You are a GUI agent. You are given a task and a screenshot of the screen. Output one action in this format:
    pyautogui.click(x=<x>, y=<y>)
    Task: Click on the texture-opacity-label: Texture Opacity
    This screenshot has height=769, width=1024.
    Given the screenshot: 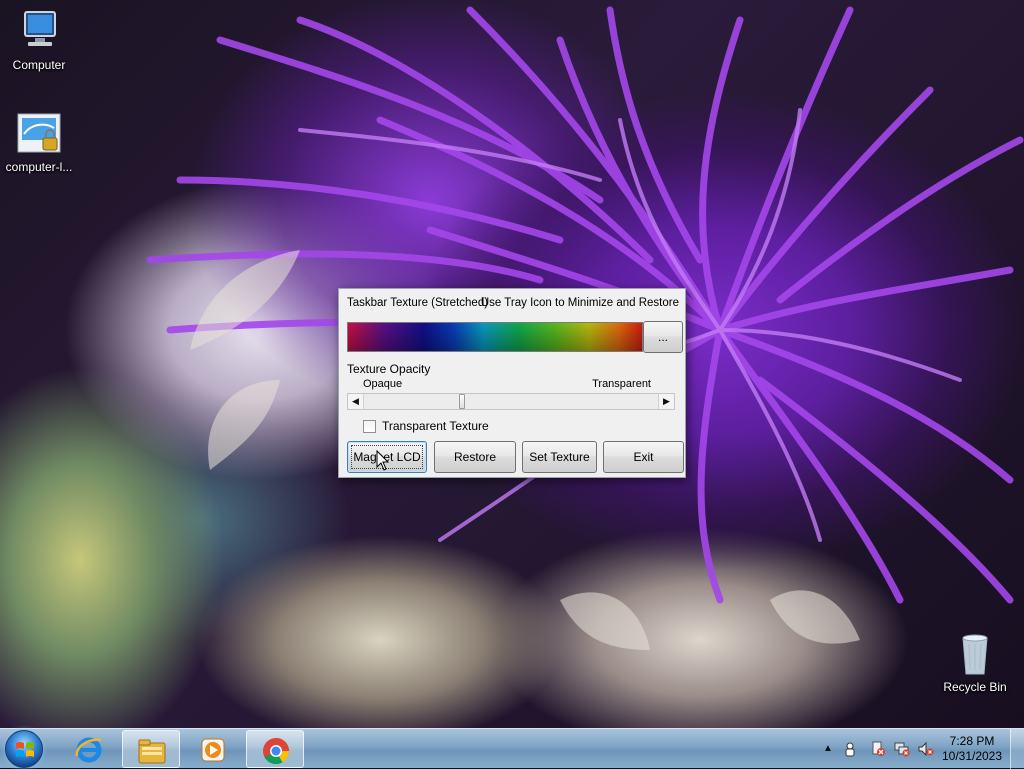 What is the action you would take?
    pyautogui.click(x=389, y=369)
    